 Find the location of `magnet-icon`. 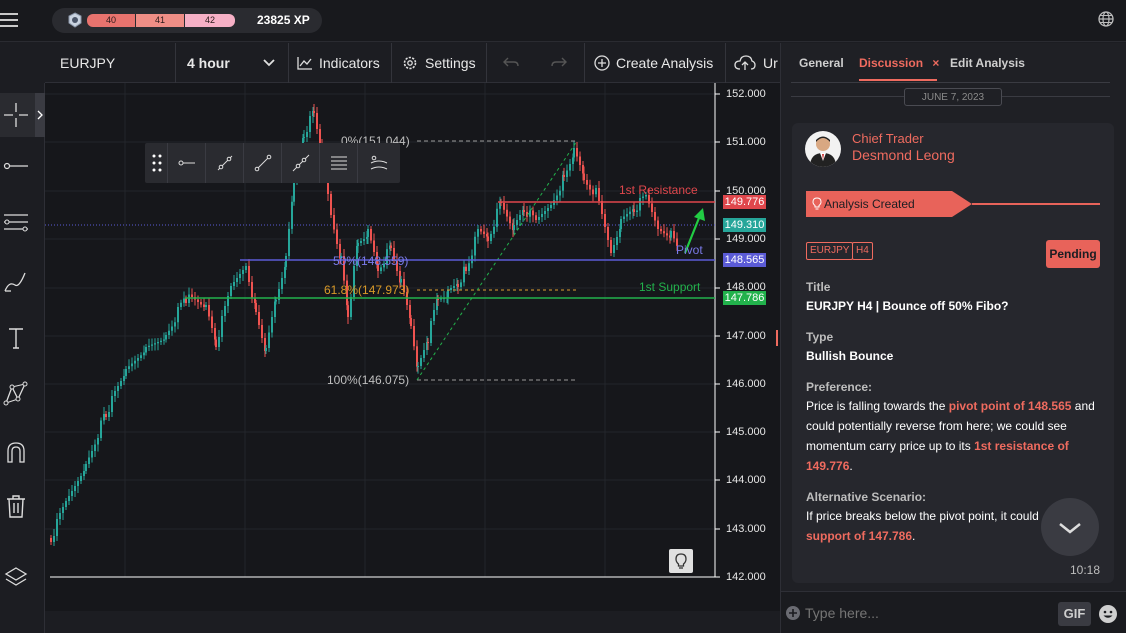

magnet-icon is located at coordinates (16, 452).